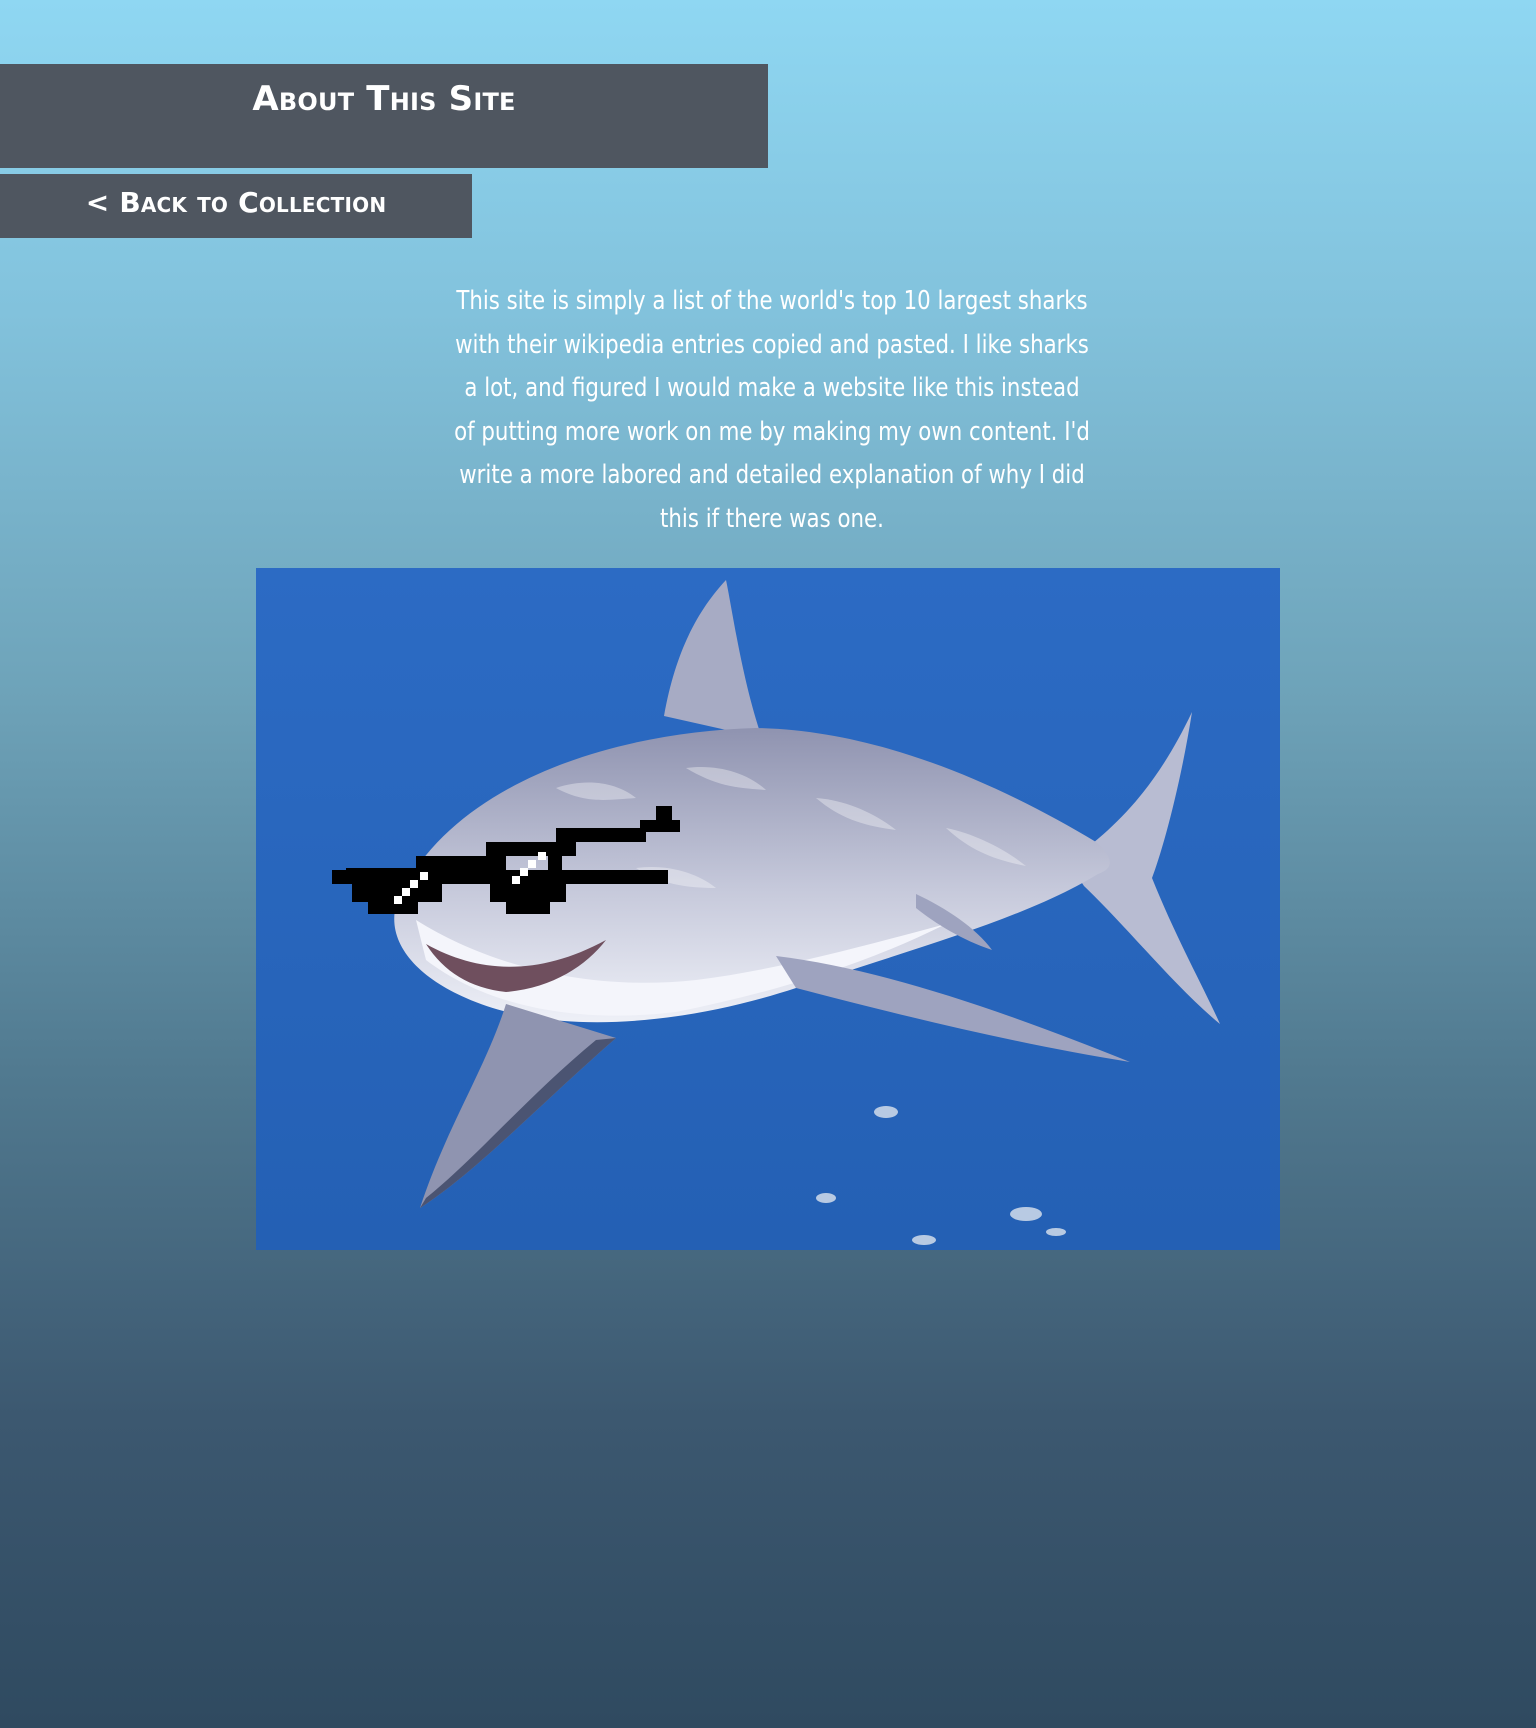 This screenshot has height=1728, width=1536. I want to click on page-title: About This Site, so click(384, 98).